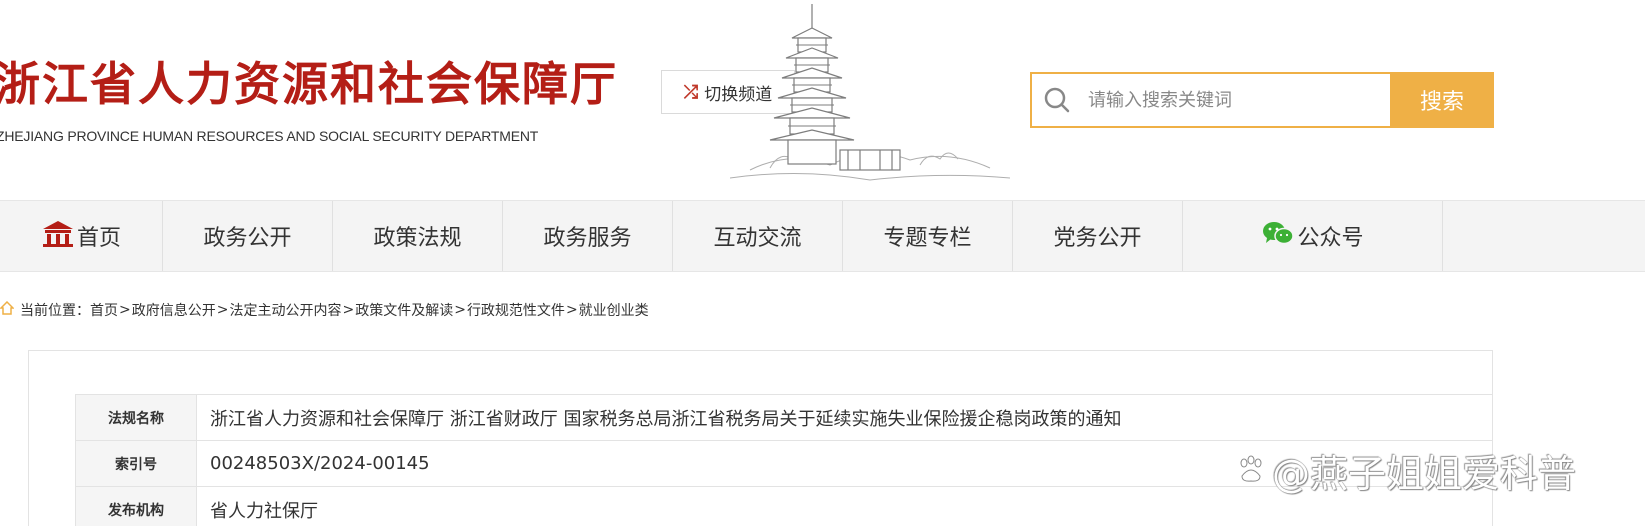  I want to click on breadcrumb-item-normative: 行政规范性文件, so click(516, 310).